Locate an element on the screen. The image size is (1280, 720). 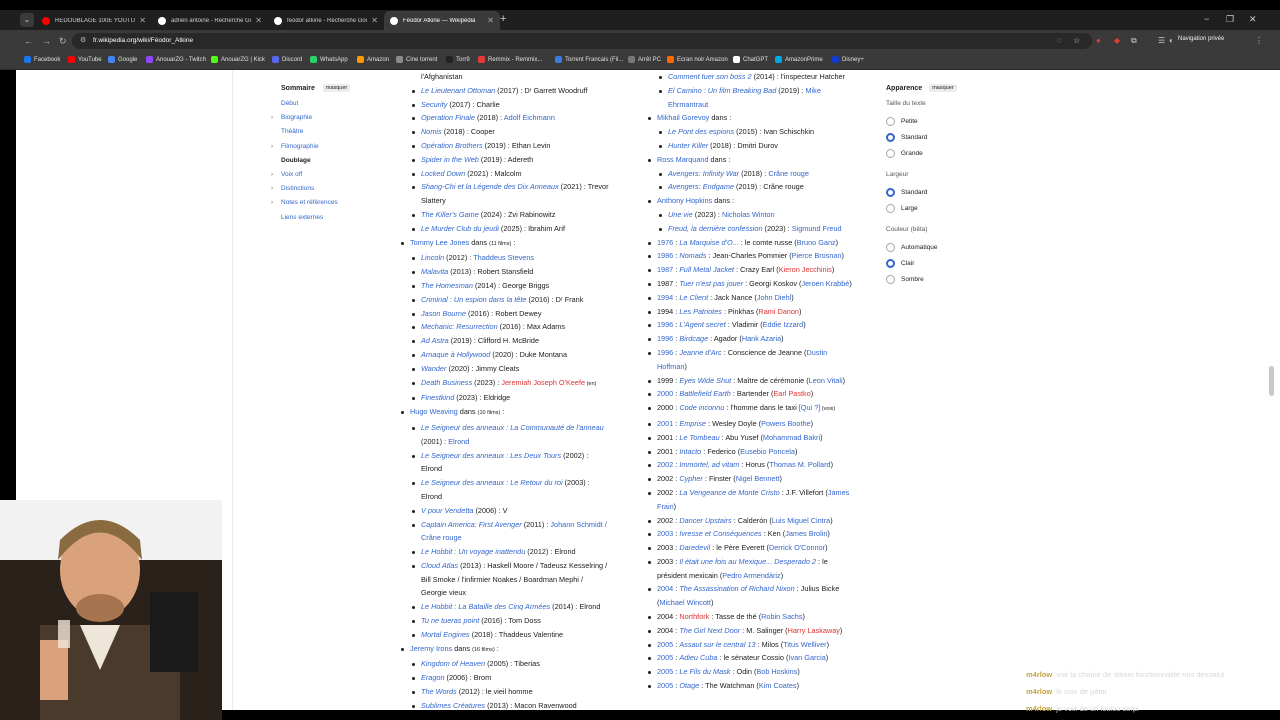
address-bar: ⚙ fr.wikipedia.org/wiki/Féodor_Atkine is located at coordinates (582, 41).